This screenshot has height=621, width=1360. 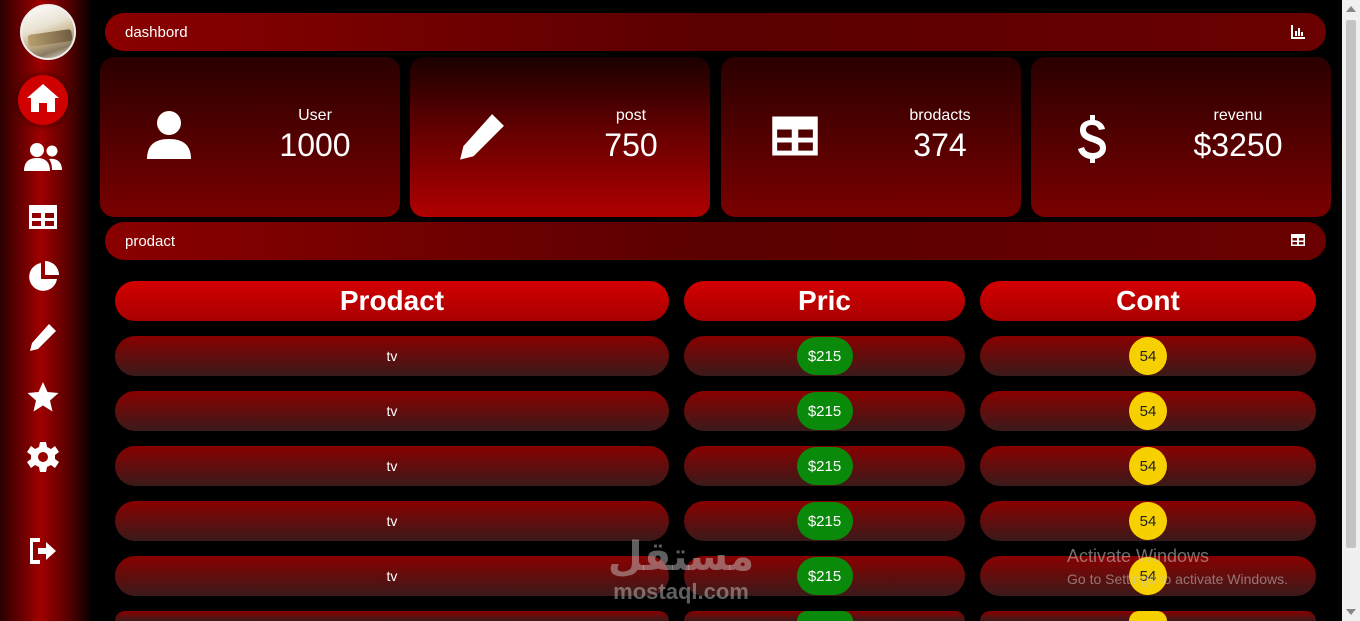 What do you see at coordinates (1181, 137) in the screenshot?
I see `stat-card-revenue: revenu $3250` at bounding box center [1181, 137].